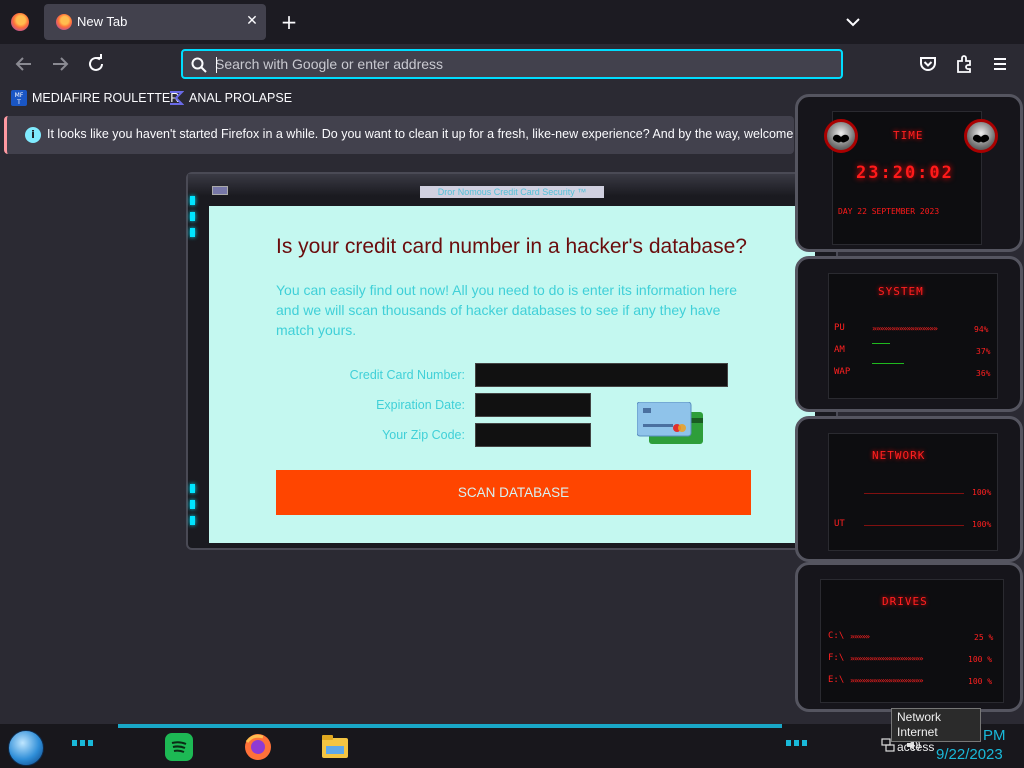  Describe the element at coordinates (909, 489) in the screenshot. I see `network-gadget: NETWORK 100% UT 100%` at that location.